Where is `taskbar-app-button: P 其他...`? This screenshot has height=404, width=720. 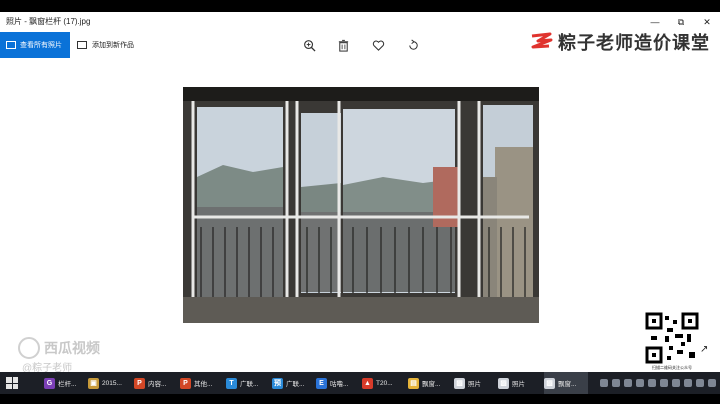 taskbar-app-button: P 其他... is located at coordinates (202, 383).